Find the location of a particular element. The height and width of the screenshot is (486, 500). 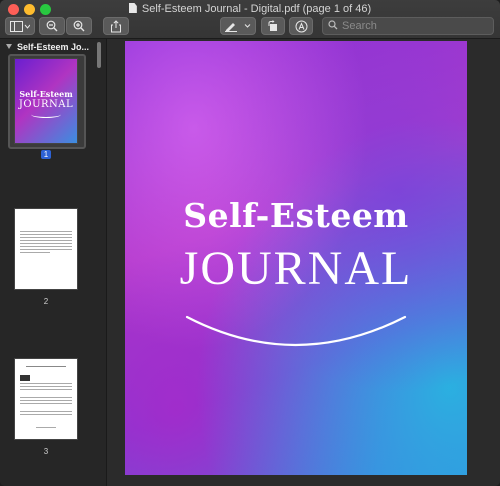

search-input is located at coordinates (410, 26).